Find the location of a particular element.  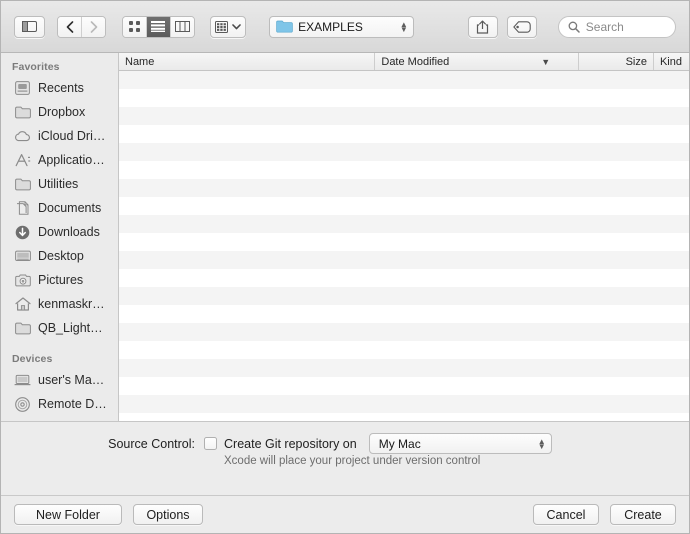

navigation-segment is located at coordinates (82, 26).